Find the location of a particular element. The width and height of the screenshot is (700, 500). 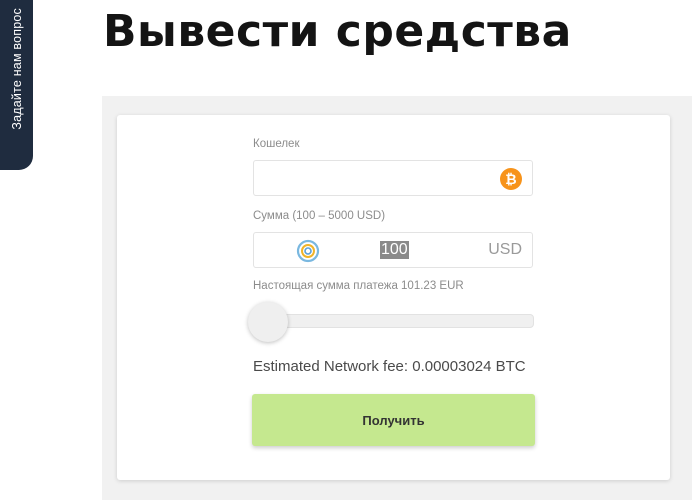

amount-value: 100 is located at coordinates (394, 250).